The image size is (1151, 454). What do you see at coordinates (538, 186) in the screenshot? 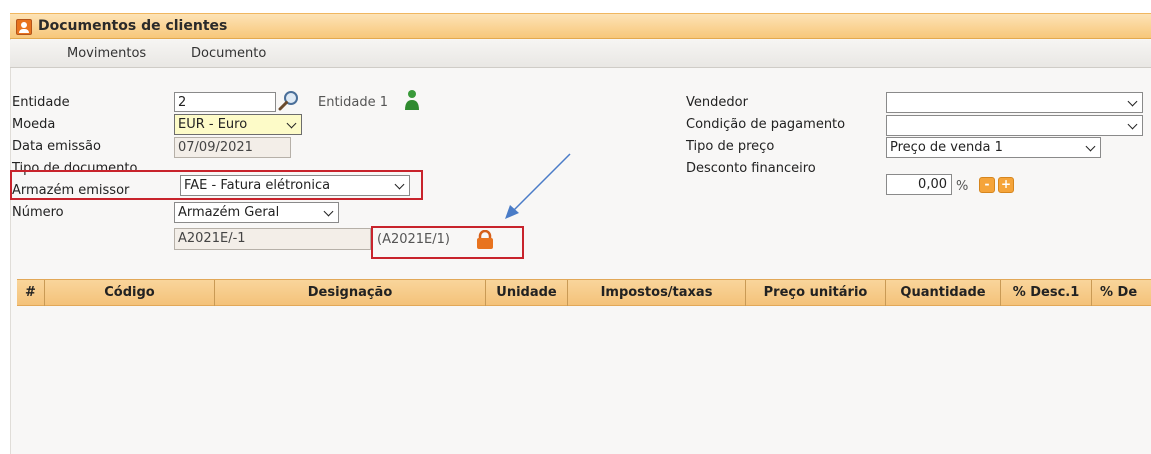
I see `annotation-arrow` at bounding box center [538, 186].